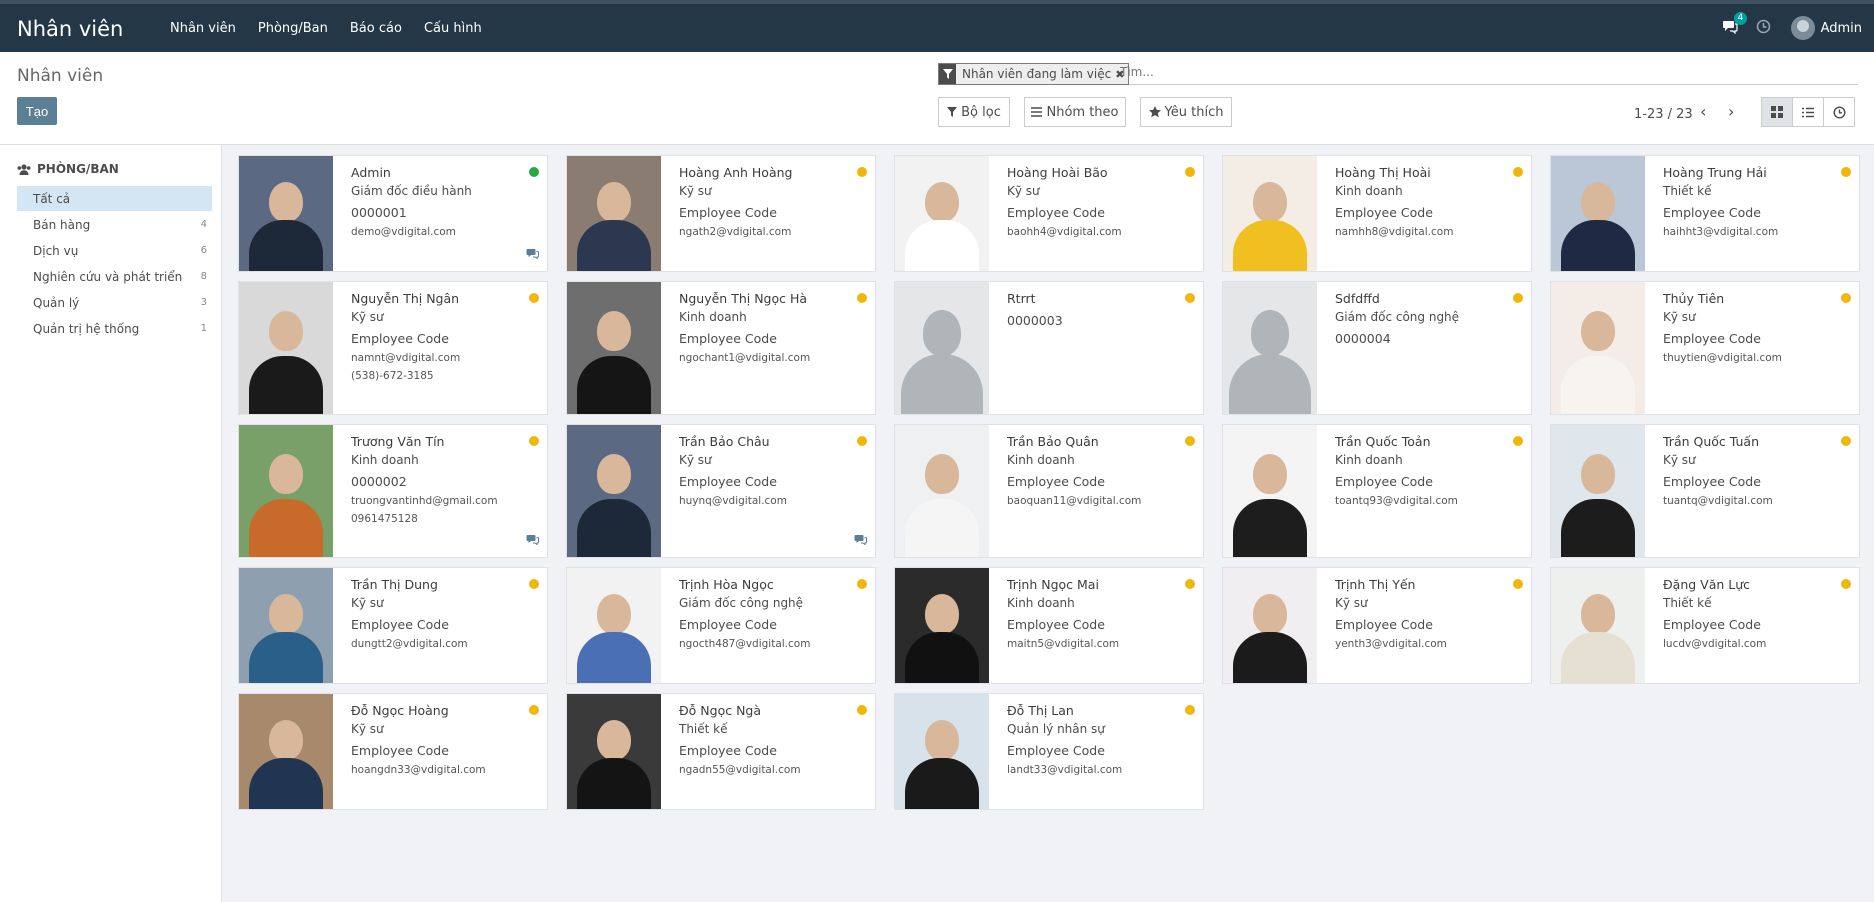 The height and width of the screenshot is (902, 1874). What do you see at coordinates (773, 585) in the screenshot?
I see `employee-name: Trịnh Hòa Ngọc` at bounding box center [773, 585].